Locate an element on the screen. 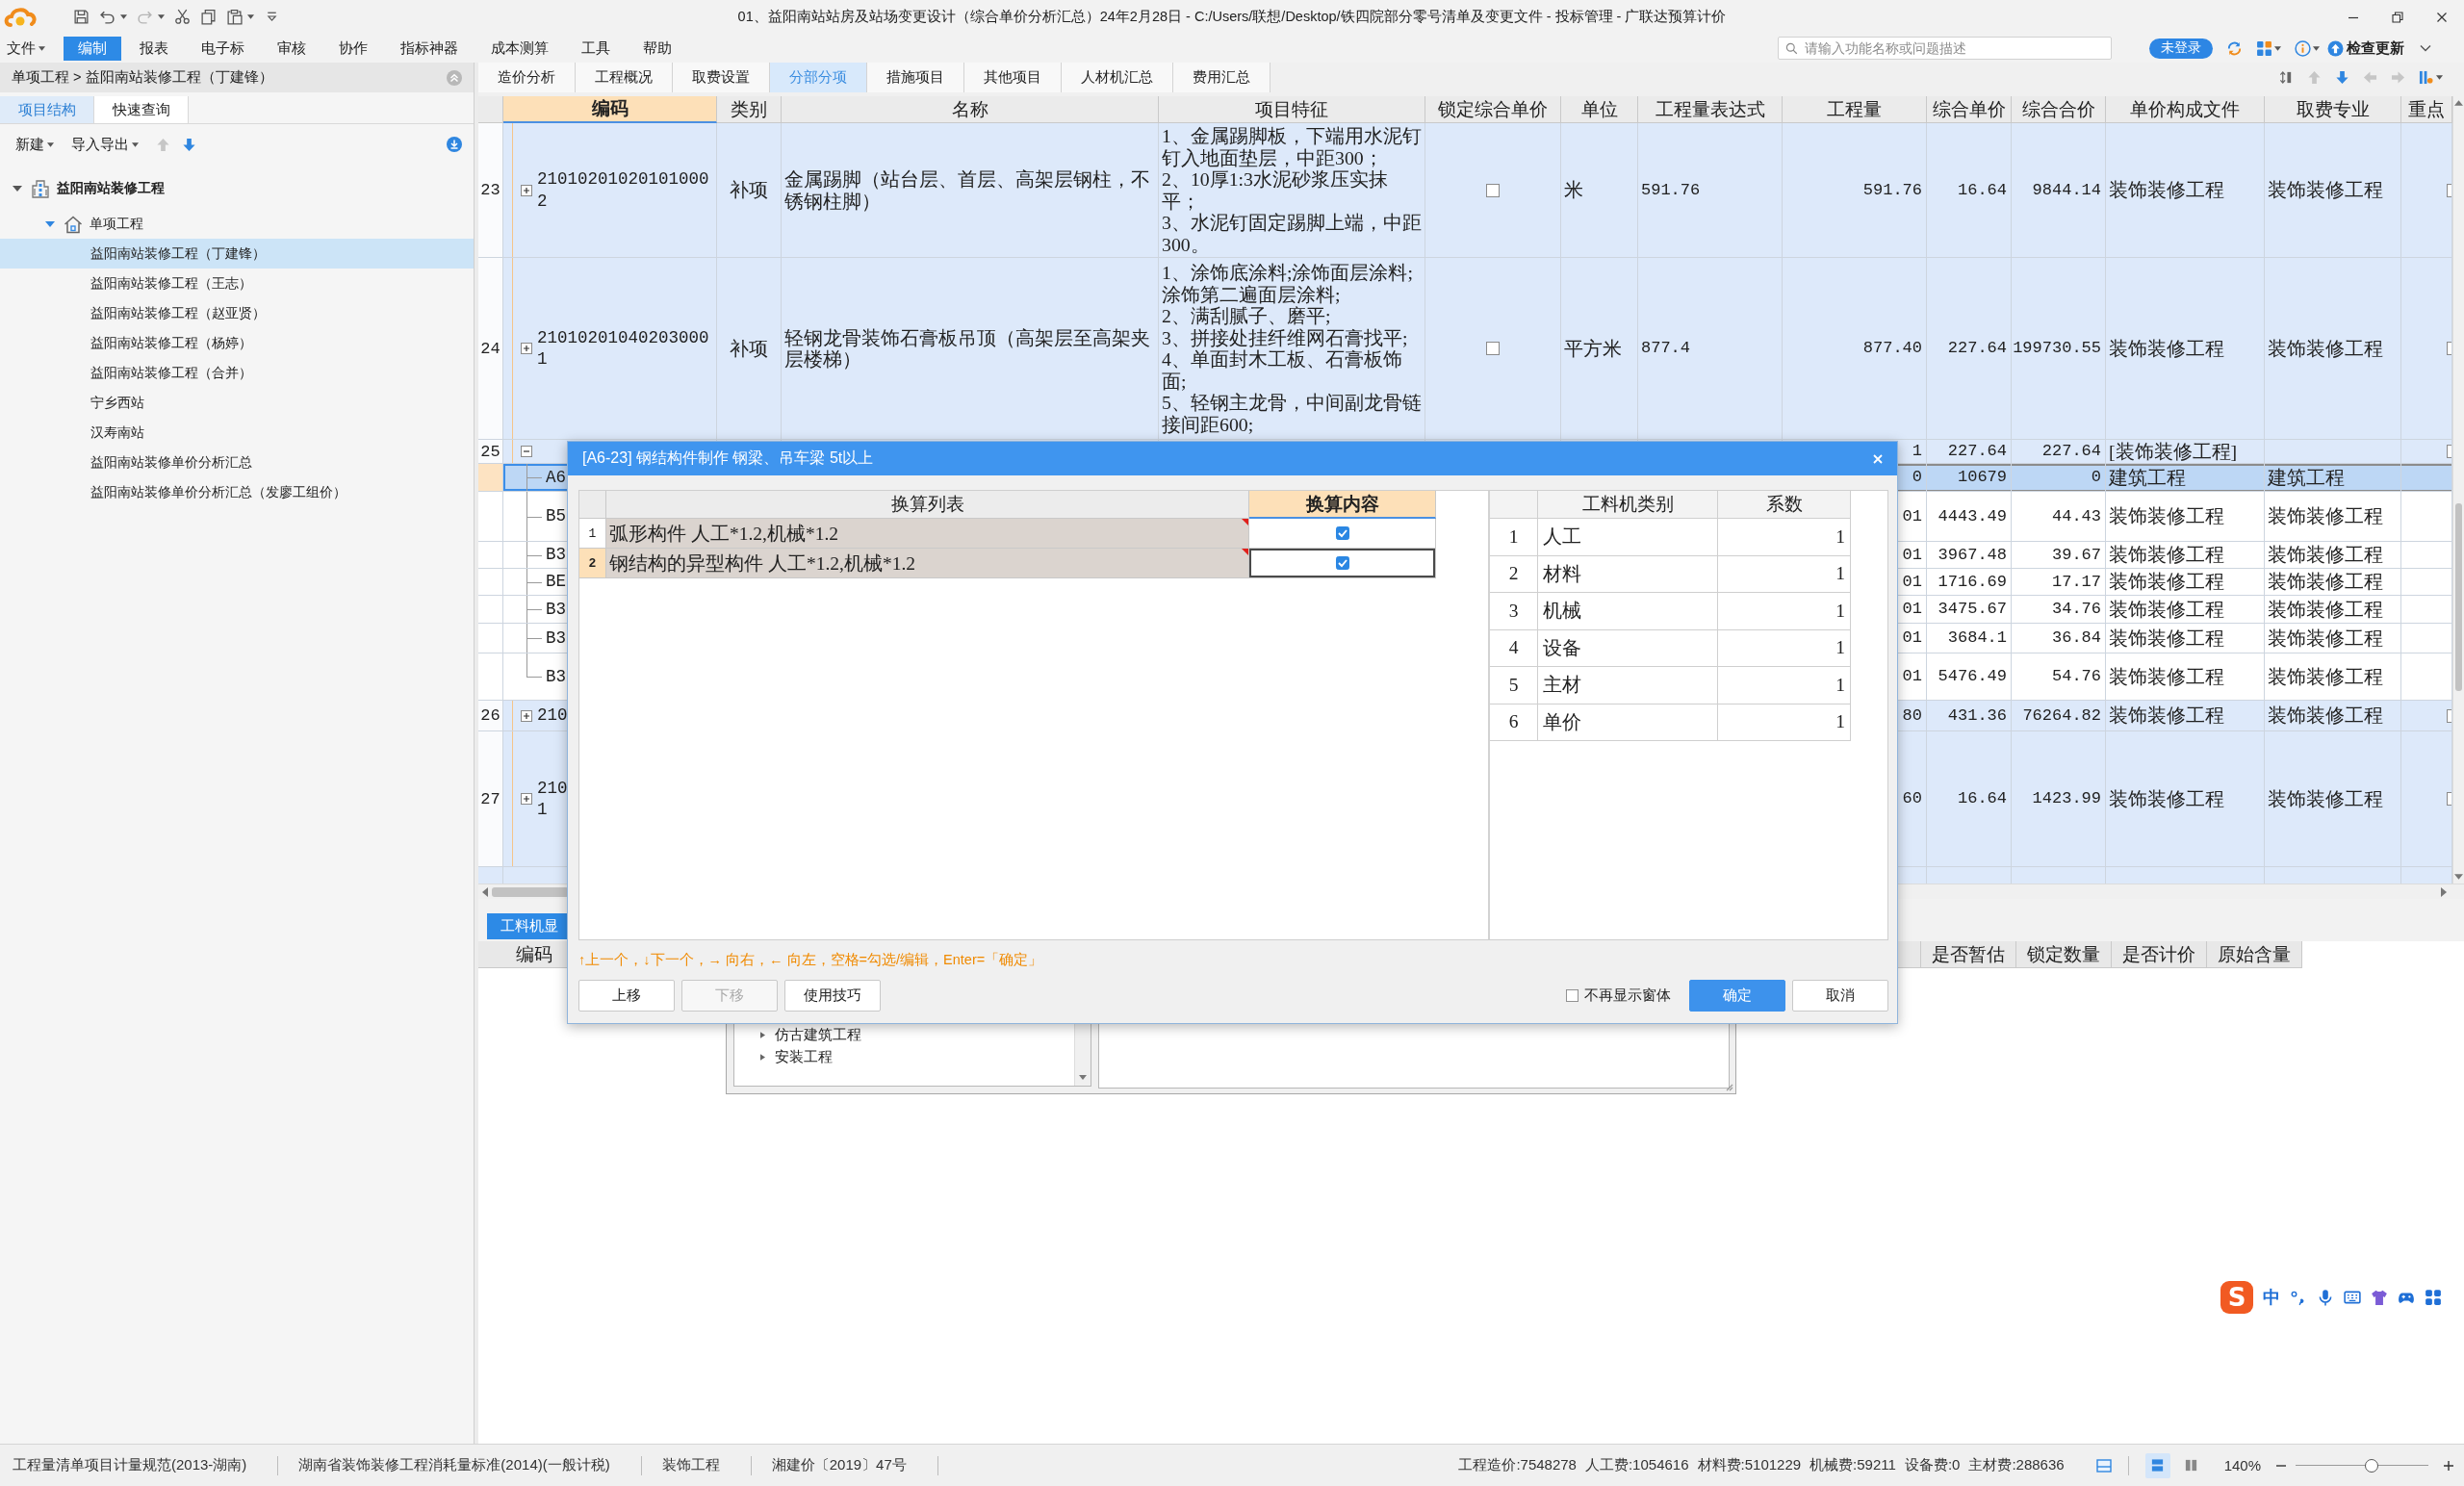  tab: 费用汇总 is located at coordinates (1221, 78).